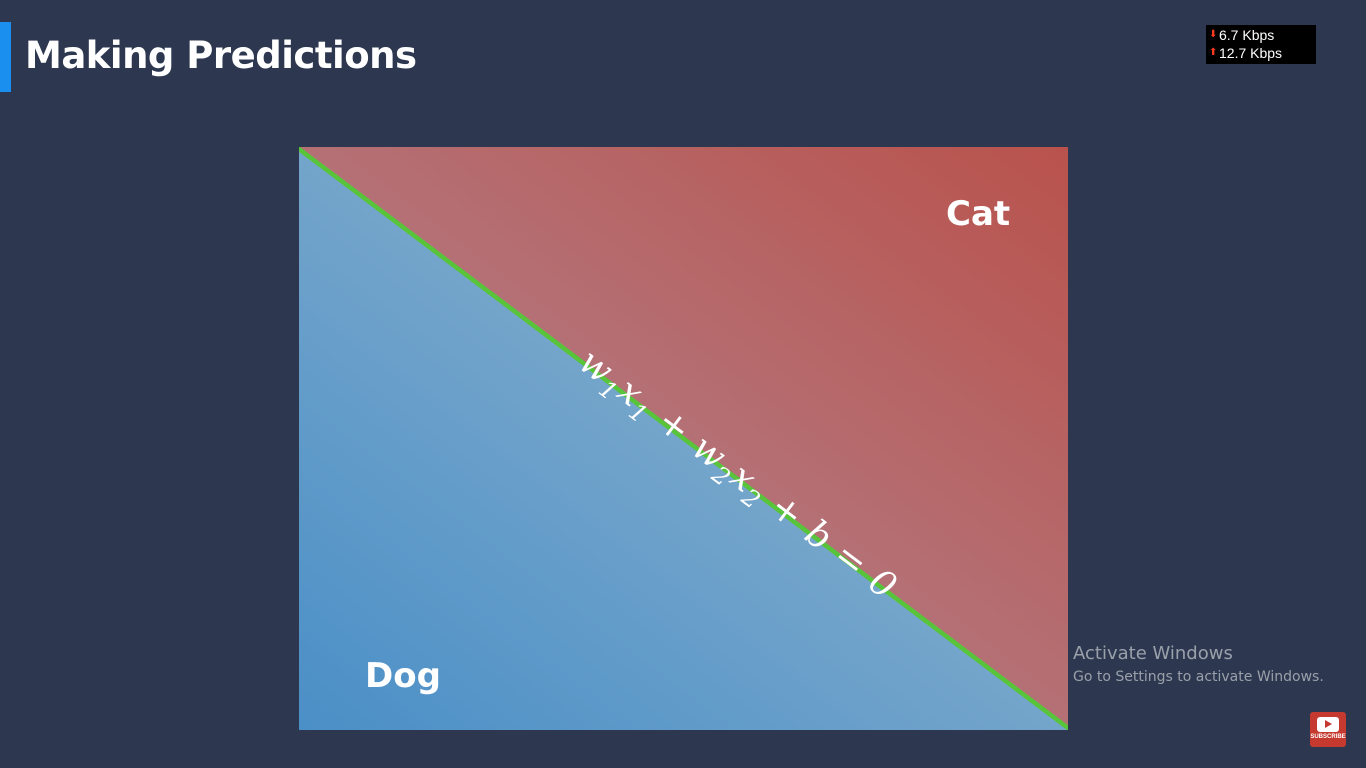 The width and height of the screenshot is (1366, 768). I want to click on download-rate: 6.7 Kbps, so click(1247, 35).